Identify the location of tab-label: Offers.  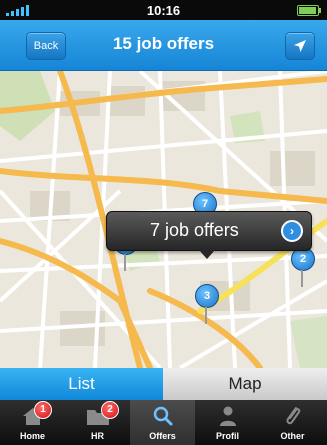
(162, 436).